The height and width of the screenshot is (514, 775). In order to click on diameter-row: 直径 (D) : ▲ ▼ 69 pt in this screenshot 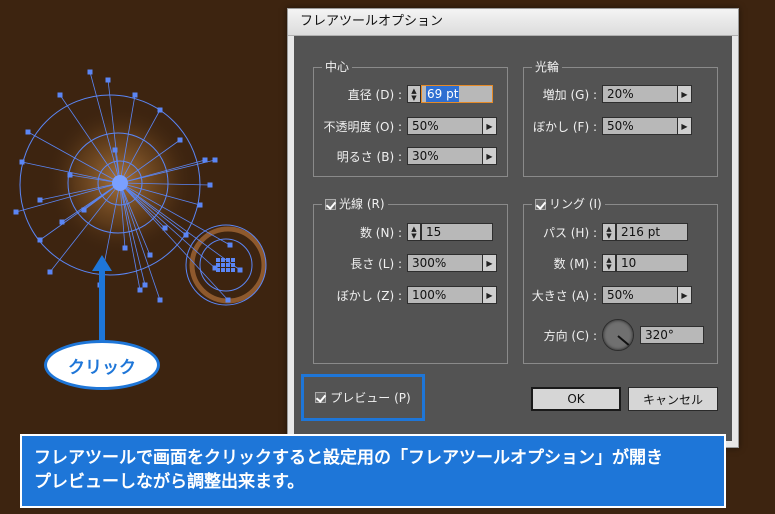, I will do `click(405, 94)`.